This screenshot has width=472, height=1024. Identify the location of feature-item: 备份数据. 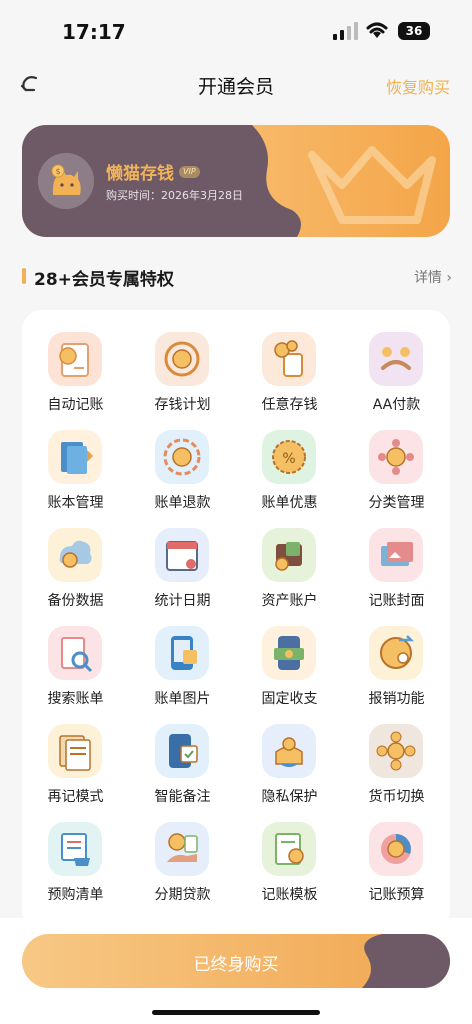
(75, 558).